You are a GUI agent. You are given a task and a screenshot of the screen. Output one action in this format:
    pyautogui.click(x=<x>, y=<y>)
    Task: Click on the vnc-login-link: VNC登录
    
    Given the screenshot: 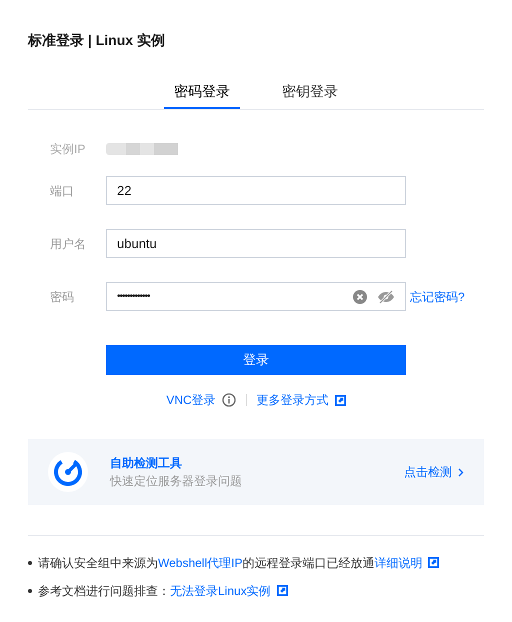 What is the action you would take?
    pyautogui.click(x=191, y=400)
    